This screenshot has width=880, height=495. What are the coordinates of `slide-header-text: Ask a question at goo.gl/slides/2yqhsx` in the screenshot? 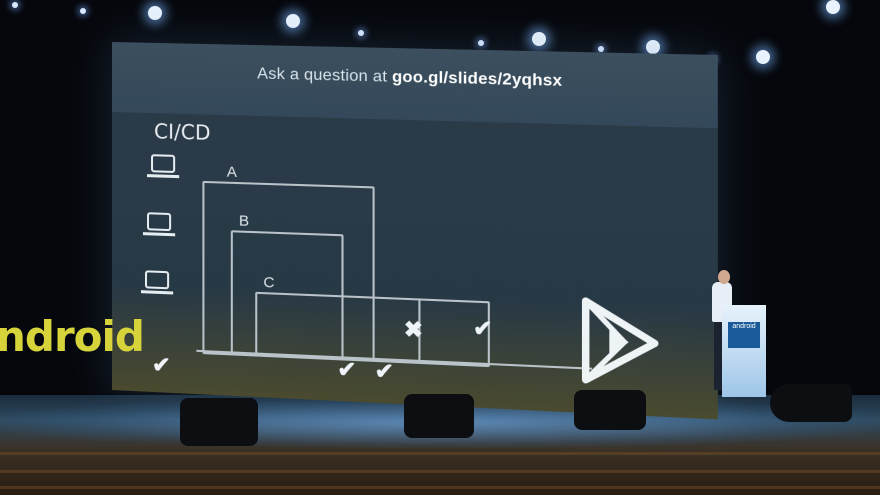 It's located at (415, 78).